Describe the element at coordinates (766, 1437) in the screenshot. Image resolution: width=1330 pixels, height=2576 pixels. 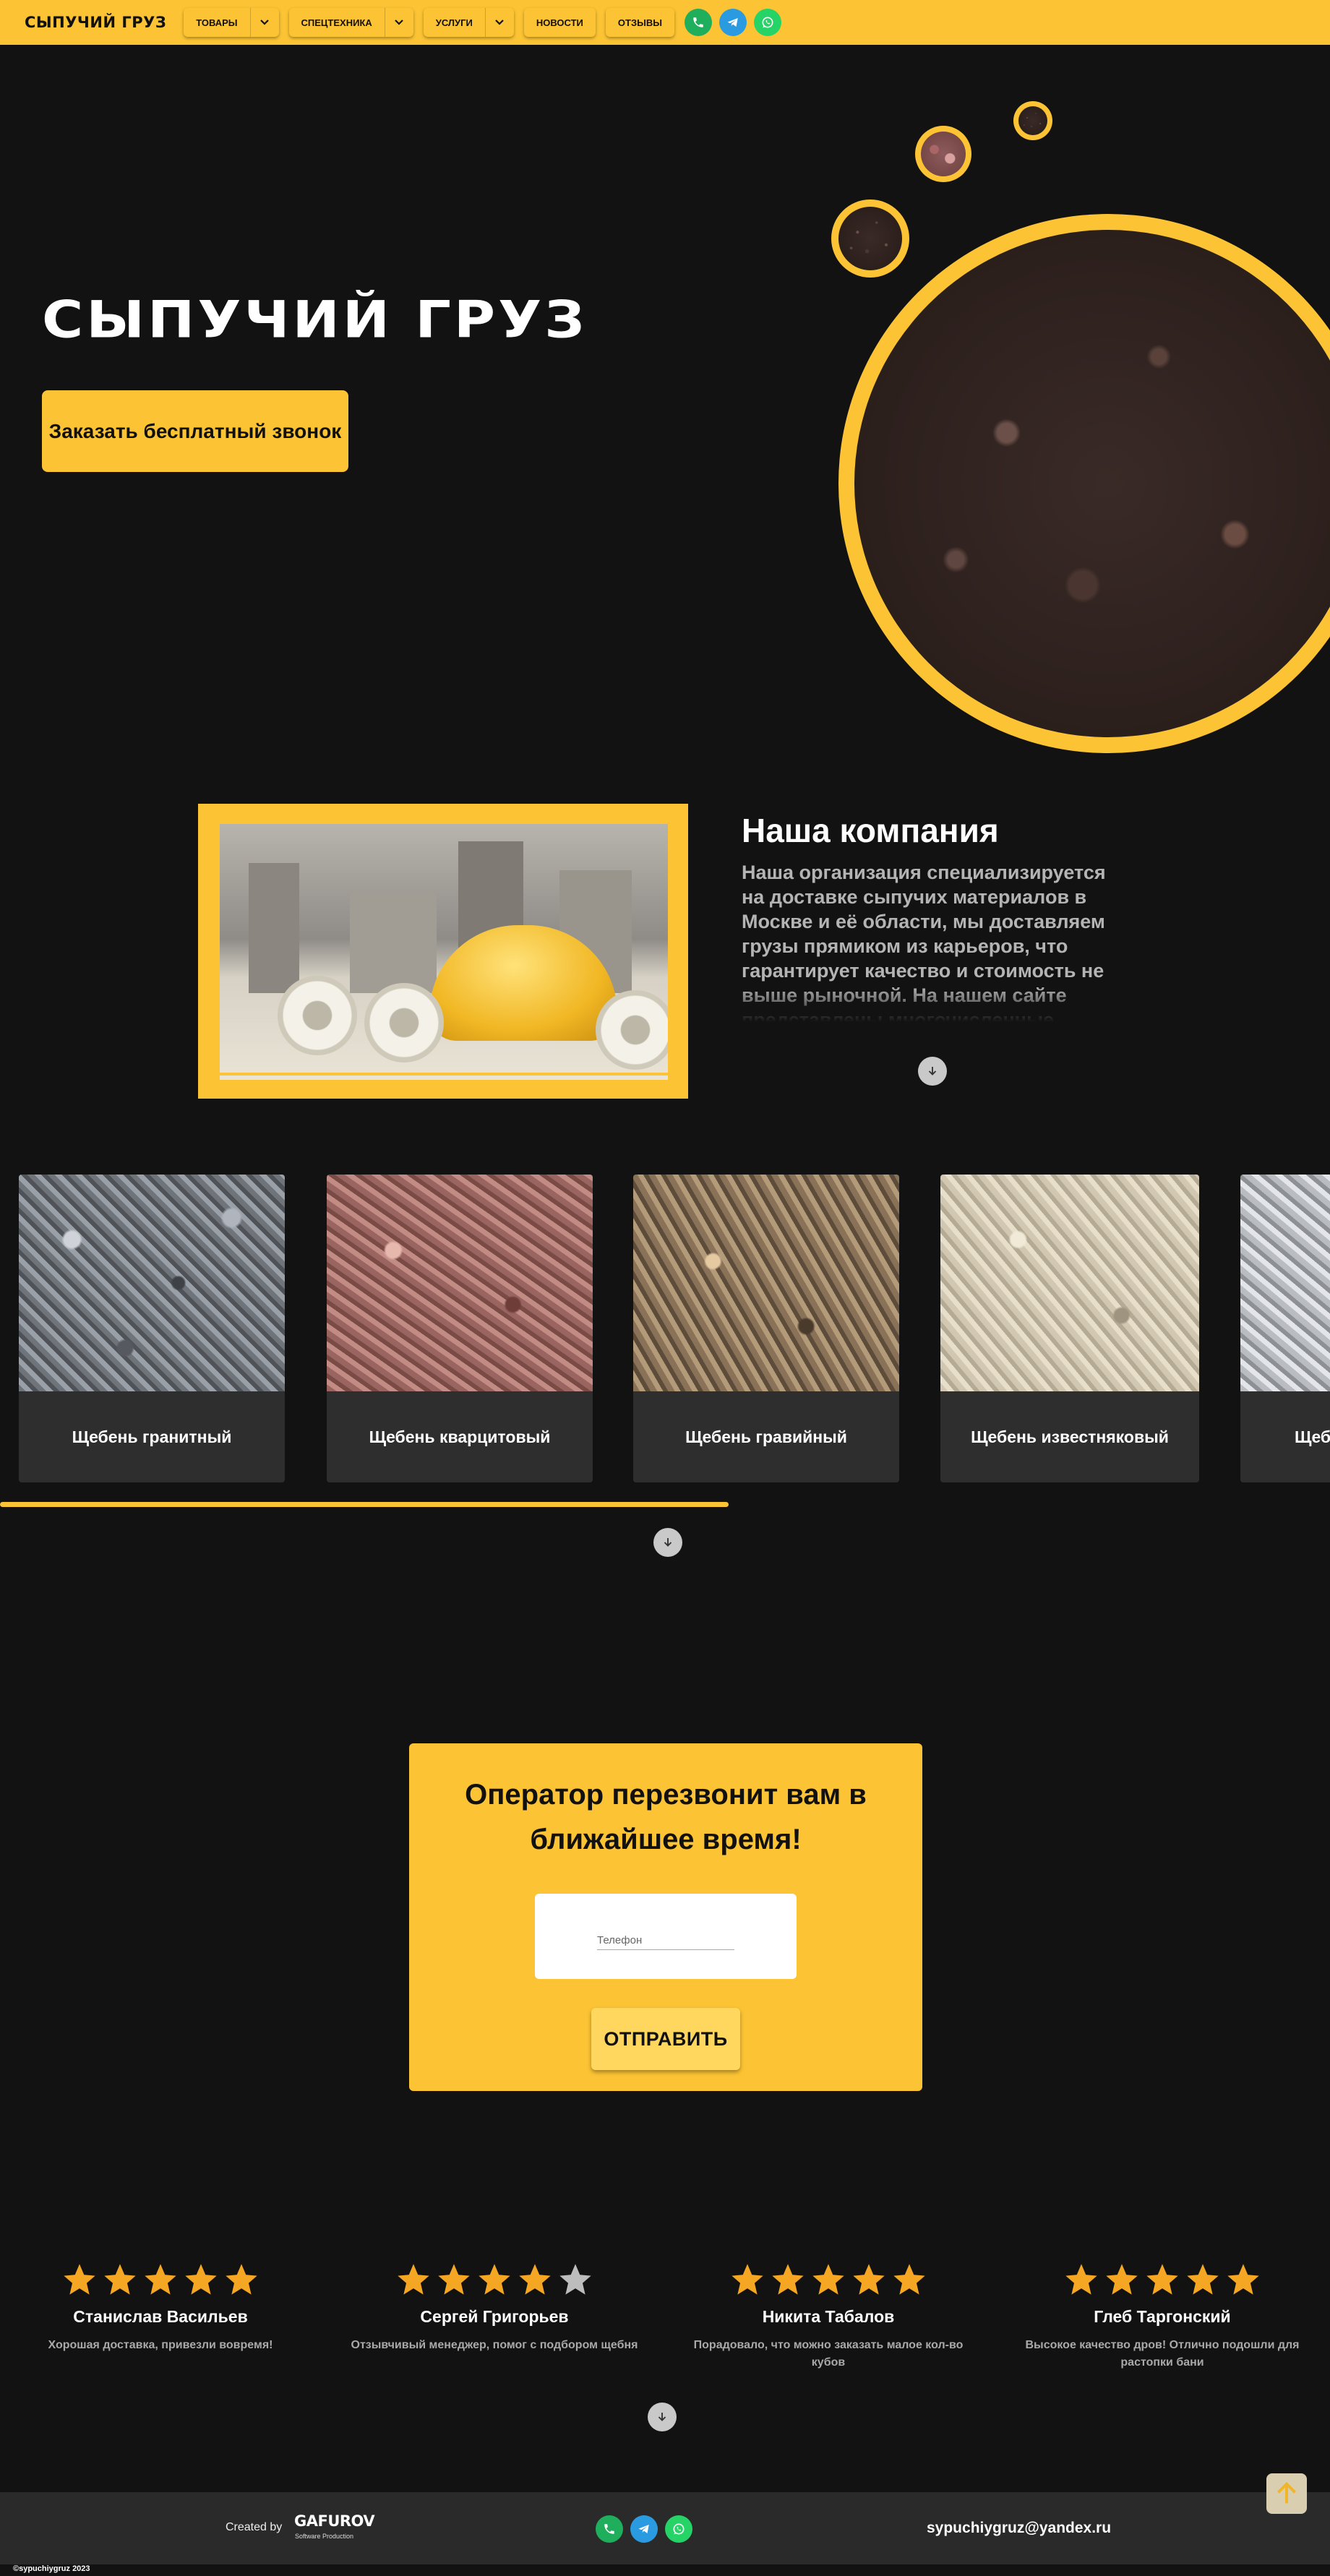
I see `product-name: Щебень гравийный` at that location.